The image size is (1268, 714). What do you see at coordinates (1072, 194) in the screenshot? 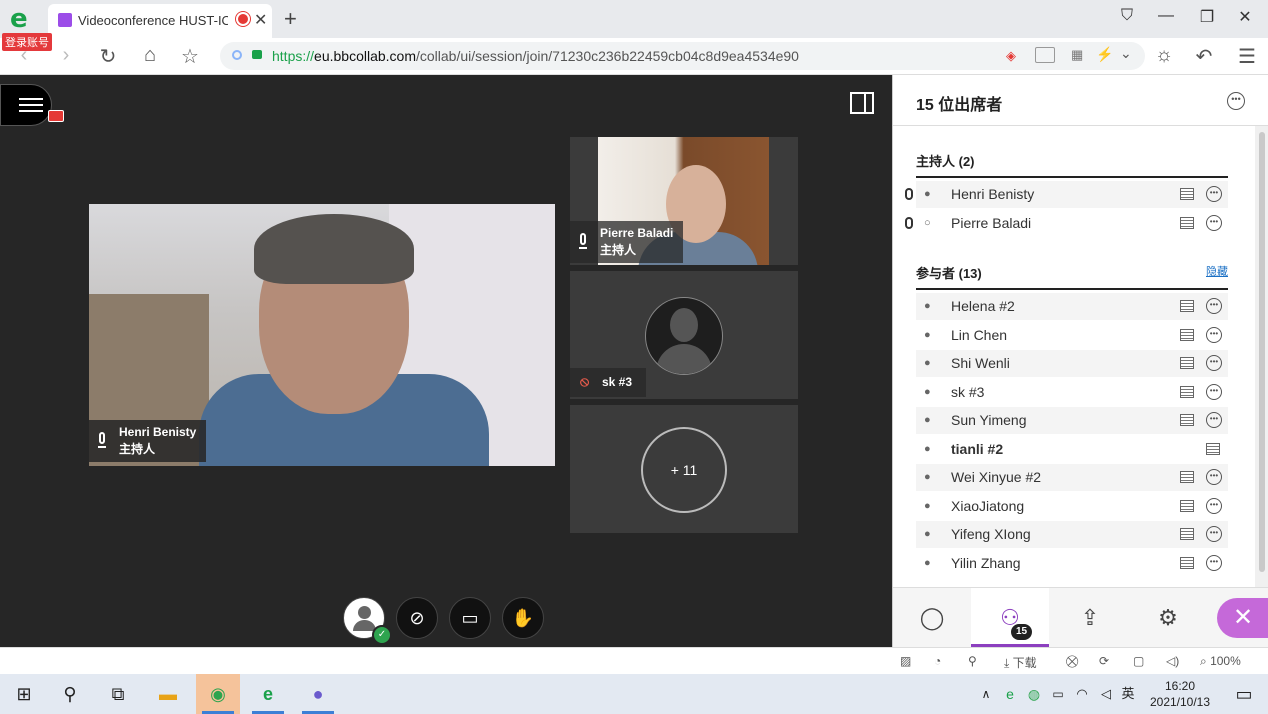
I see `host-row: ● Henri Benisty •••` at bounding box center [1072, 194].